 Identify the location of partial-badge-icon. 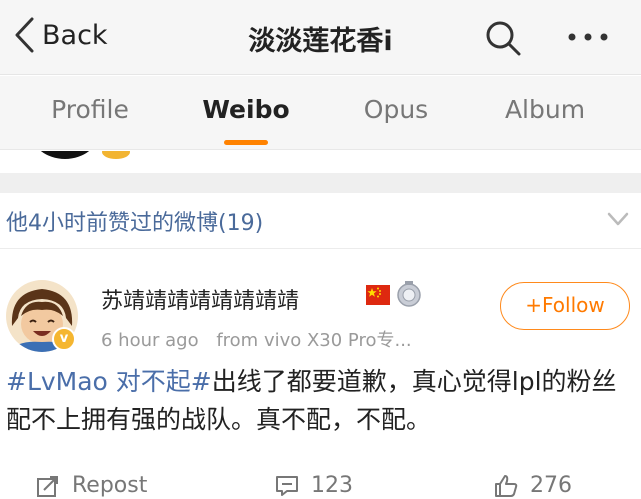
(116, 155).